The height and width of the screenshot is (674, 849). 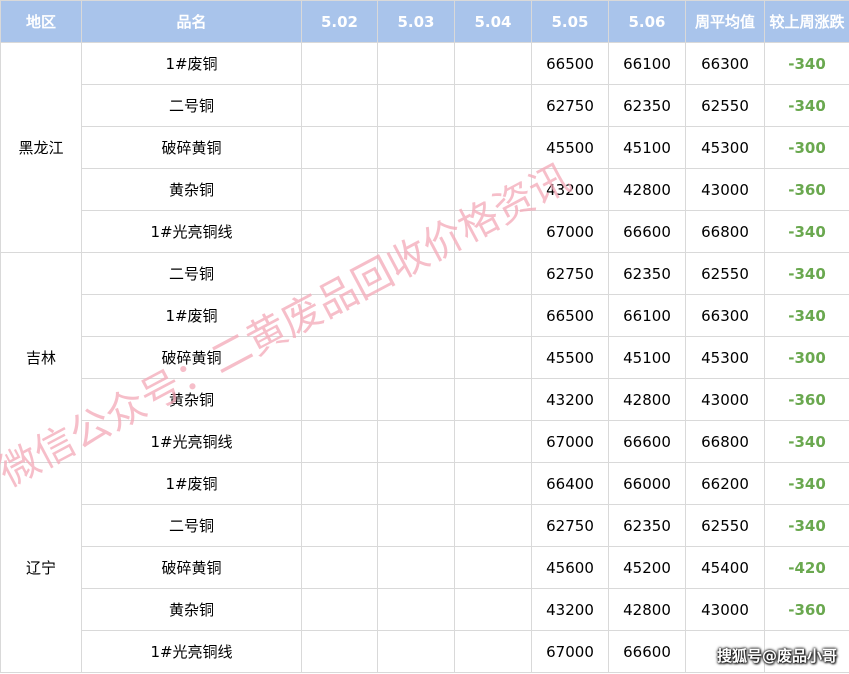 What do you see at coordinates (806, 567) in the screenshot?
I see `weekly-change: -420` at bounding box center [806, 567].